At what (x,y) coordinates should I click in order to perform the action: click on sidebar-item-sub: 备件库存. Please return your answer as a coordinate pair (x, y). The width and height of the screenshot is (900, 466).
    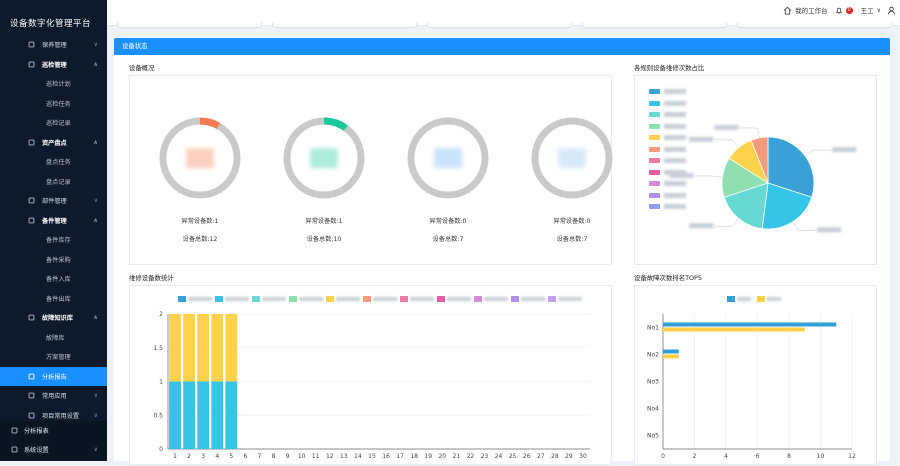
    Looking at the image, I should click on (53, 240).